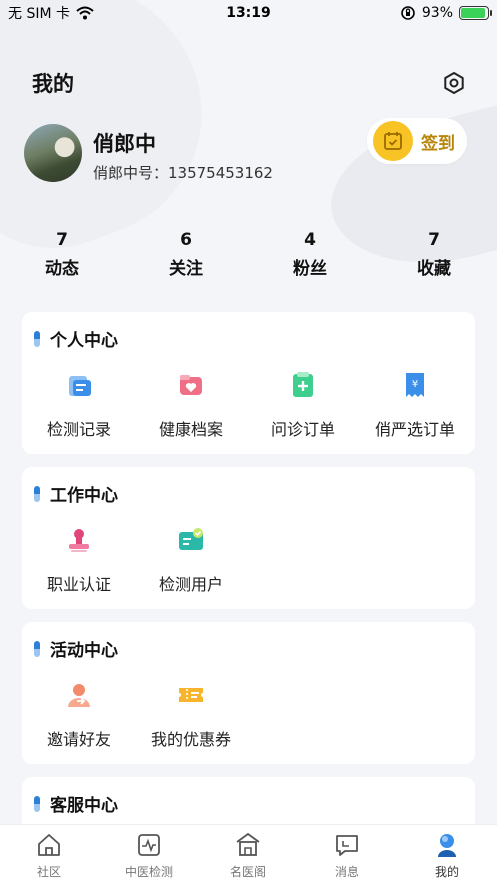 The height and width of the screenshot is (883, 497). Describe the element at coordinates (79, 695) in the screenshot. I see `invite-friend-icon` at that location.